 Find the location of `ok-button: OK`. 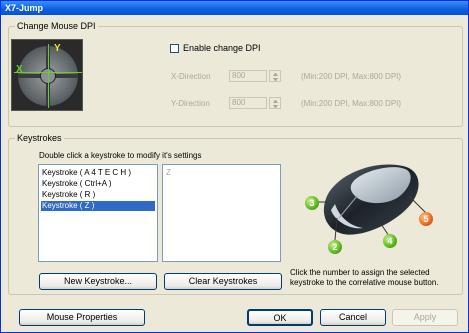

ok-button: OK is located at coordinates (280, 317).